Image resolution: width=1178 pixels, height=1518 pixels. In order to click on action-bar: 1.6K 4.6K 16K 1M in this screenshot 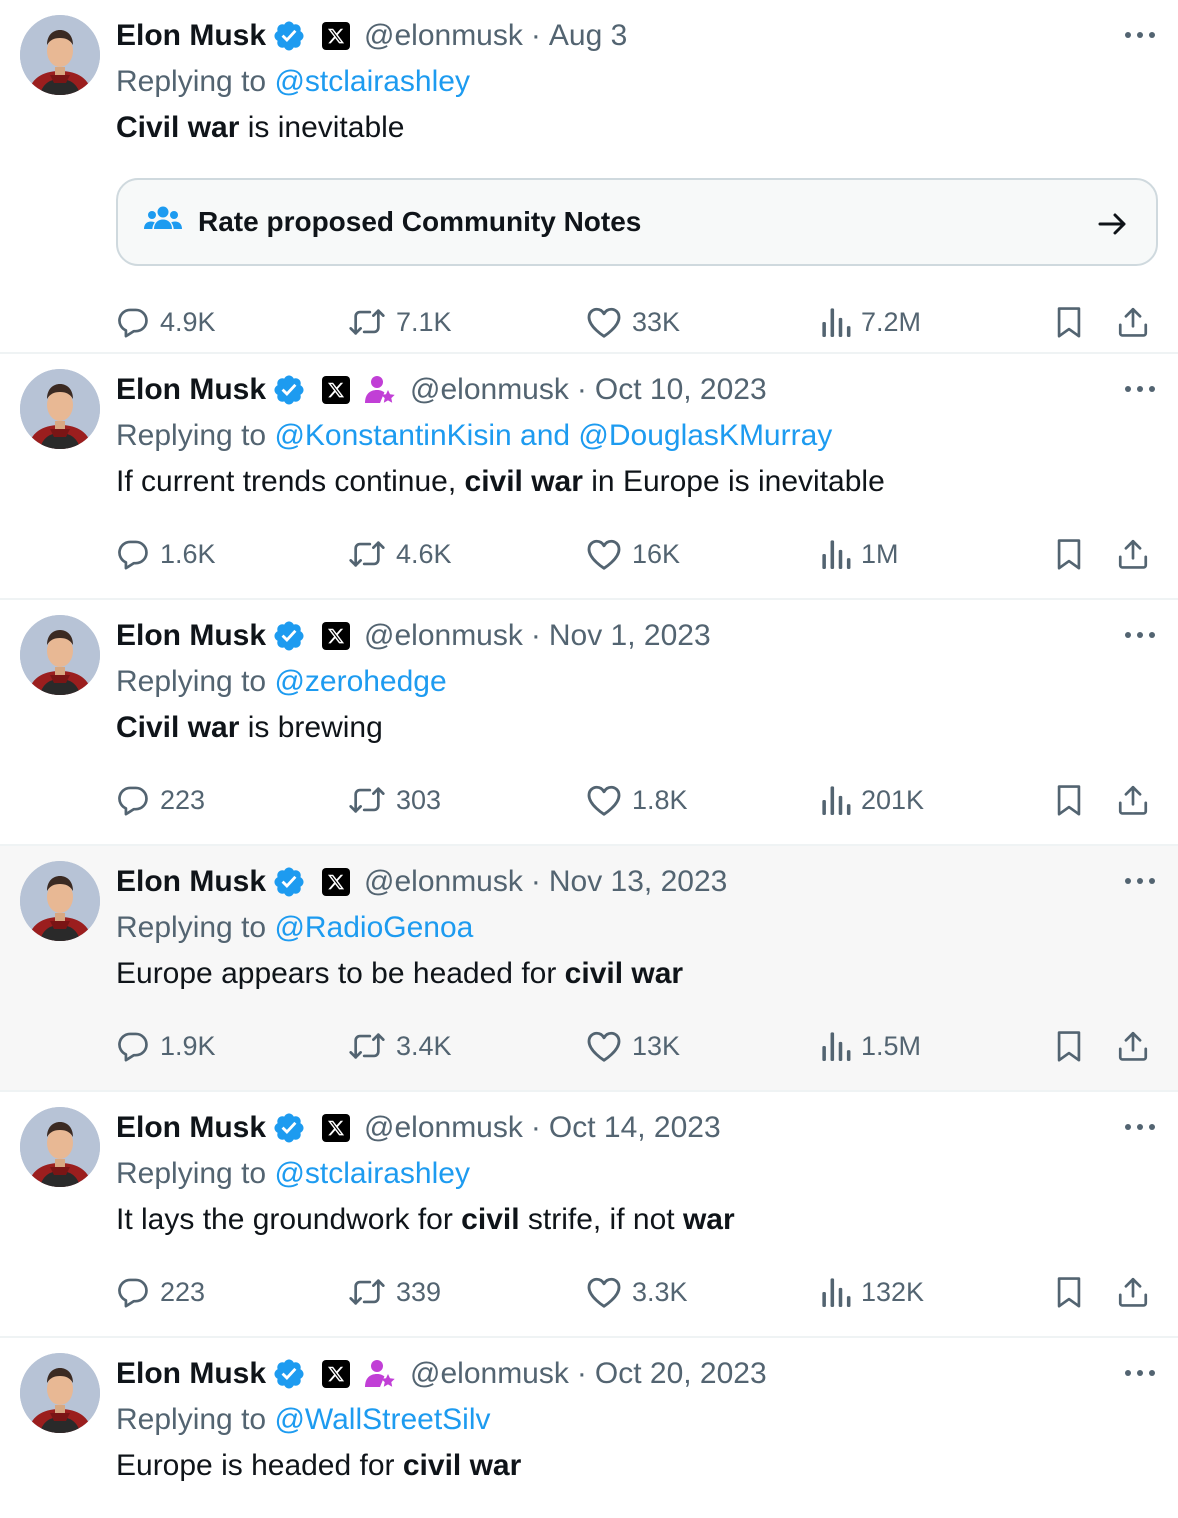, I will do `click(637, 554)`.